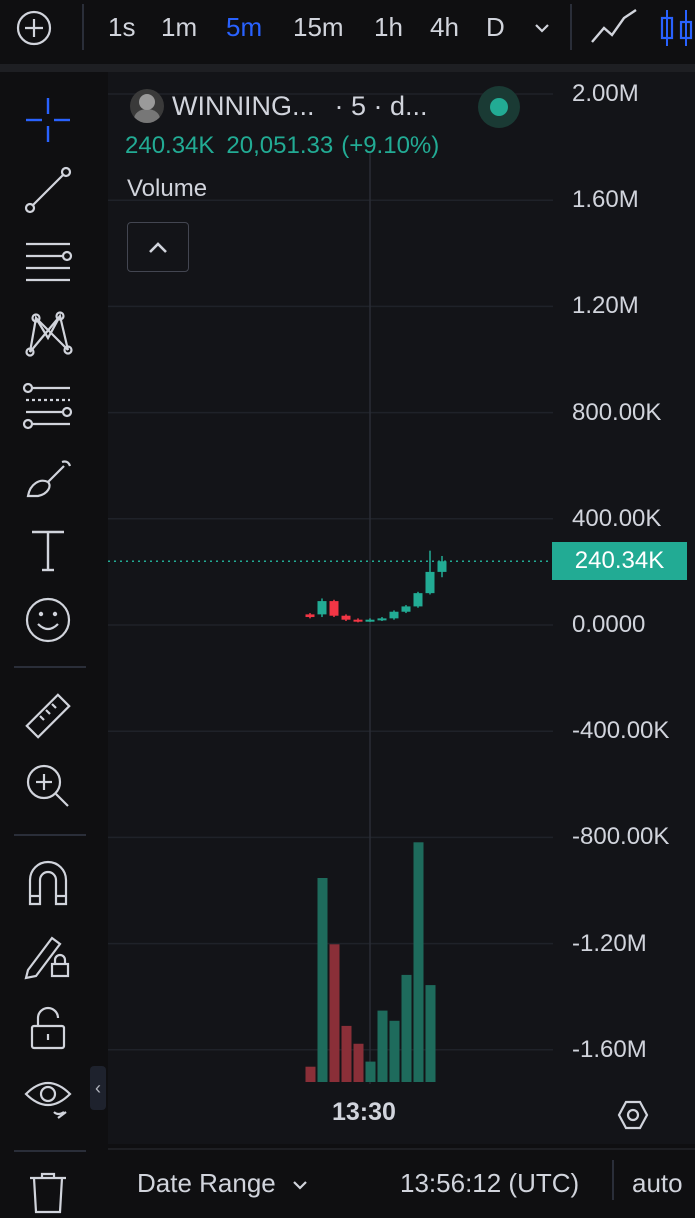 This screenshot has width=695, height=1218. I want to click on date-range-button: Date Range, so click(223, 1183).